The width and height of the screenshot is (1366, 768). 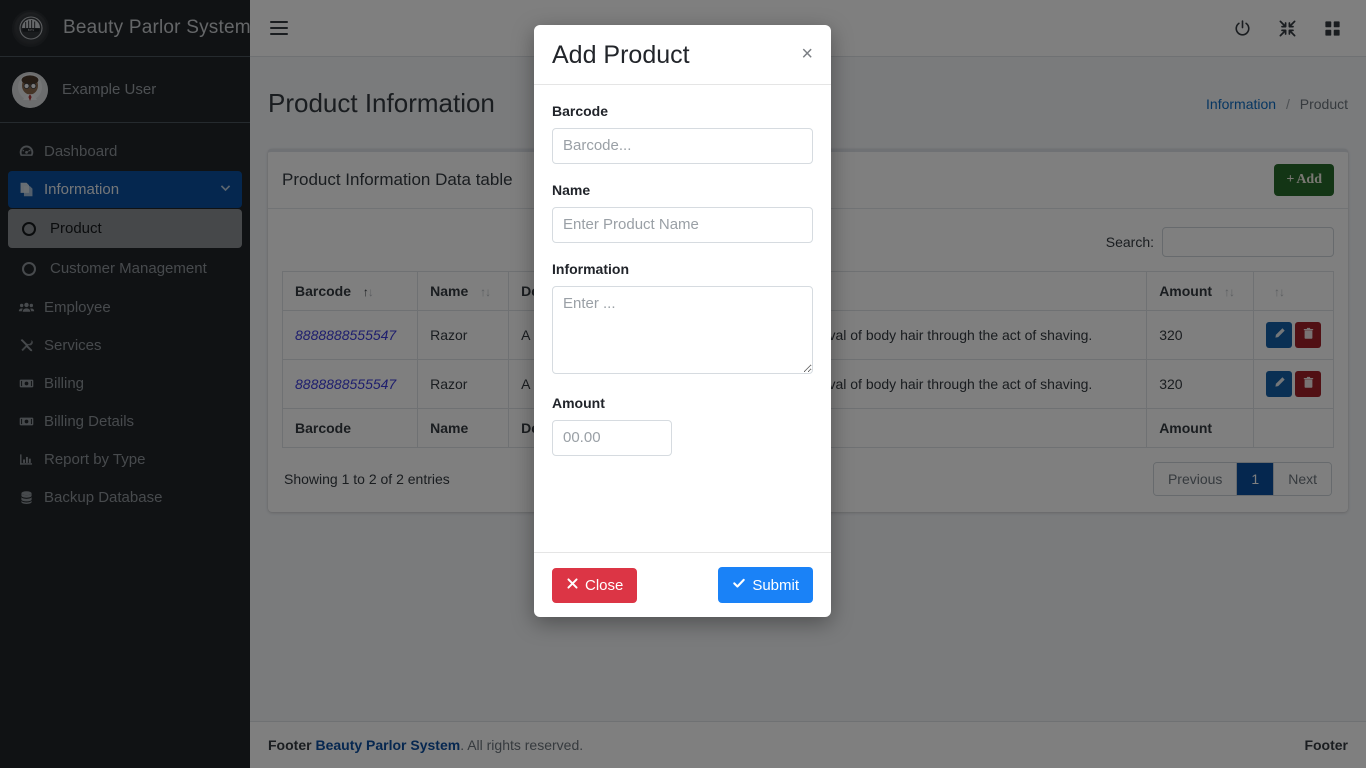 What do you see at coordinates (590, 268) in the screenshot?
I see `information-label: Information` at bounding box center [590, 268].